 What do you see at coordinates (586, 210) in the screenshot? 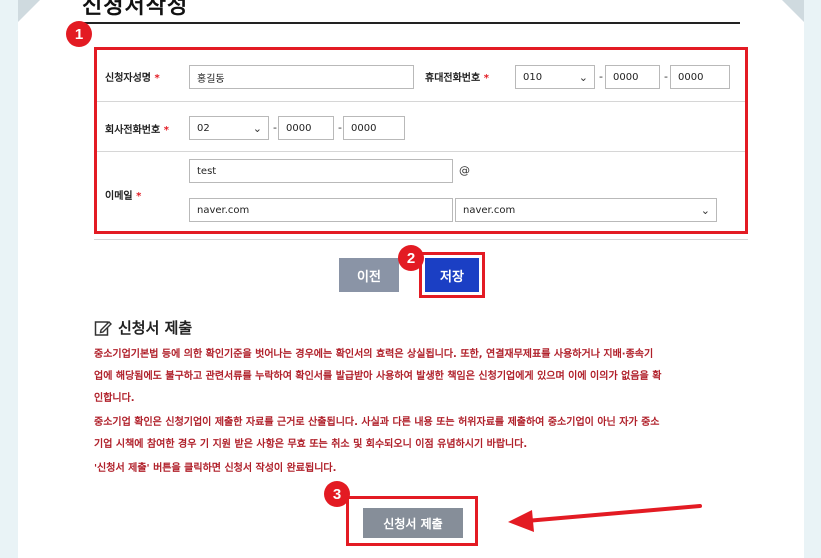
I see `email-domain-select: naver.com ⌄` at bounding box center [586, 210].